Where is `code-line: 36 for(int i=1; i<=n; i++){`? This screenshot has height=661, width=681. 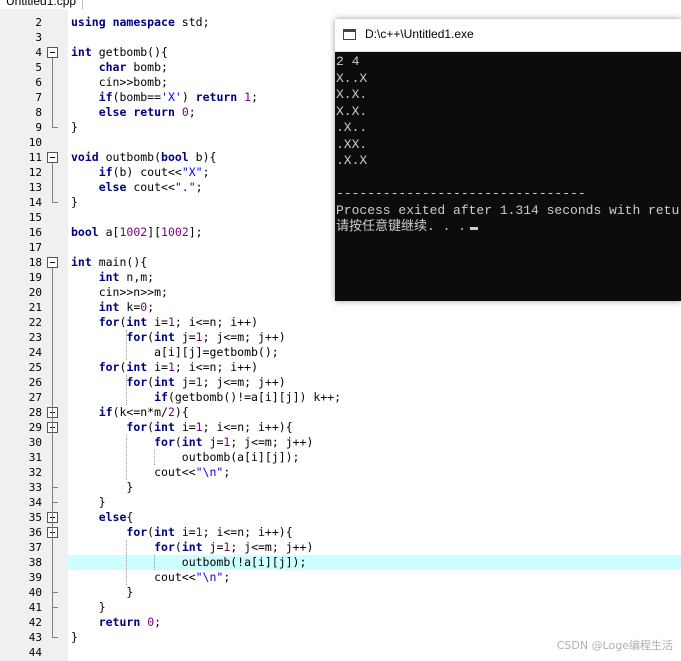
code-line: 36 for(int i=1; i<=n; i++){ is located at coordinates (340, 532).